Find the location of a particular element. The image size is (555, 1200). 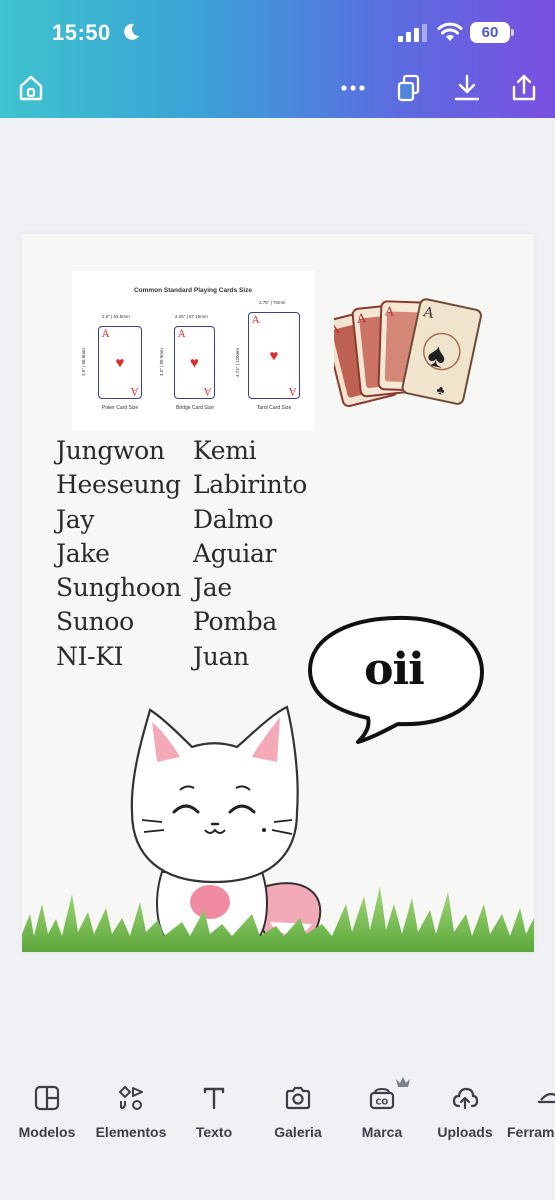

speech-bubble-text: oii is located at coordinates (394, 669).